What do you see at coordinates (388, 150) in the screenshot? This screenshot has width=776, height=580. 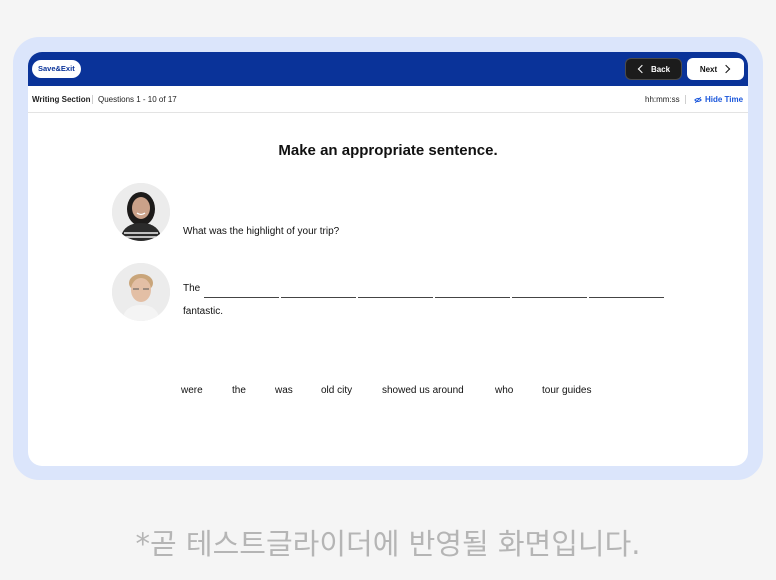 I see `instruction-heading: Make an appropriate sentence.` at bounding box center [388, 150].